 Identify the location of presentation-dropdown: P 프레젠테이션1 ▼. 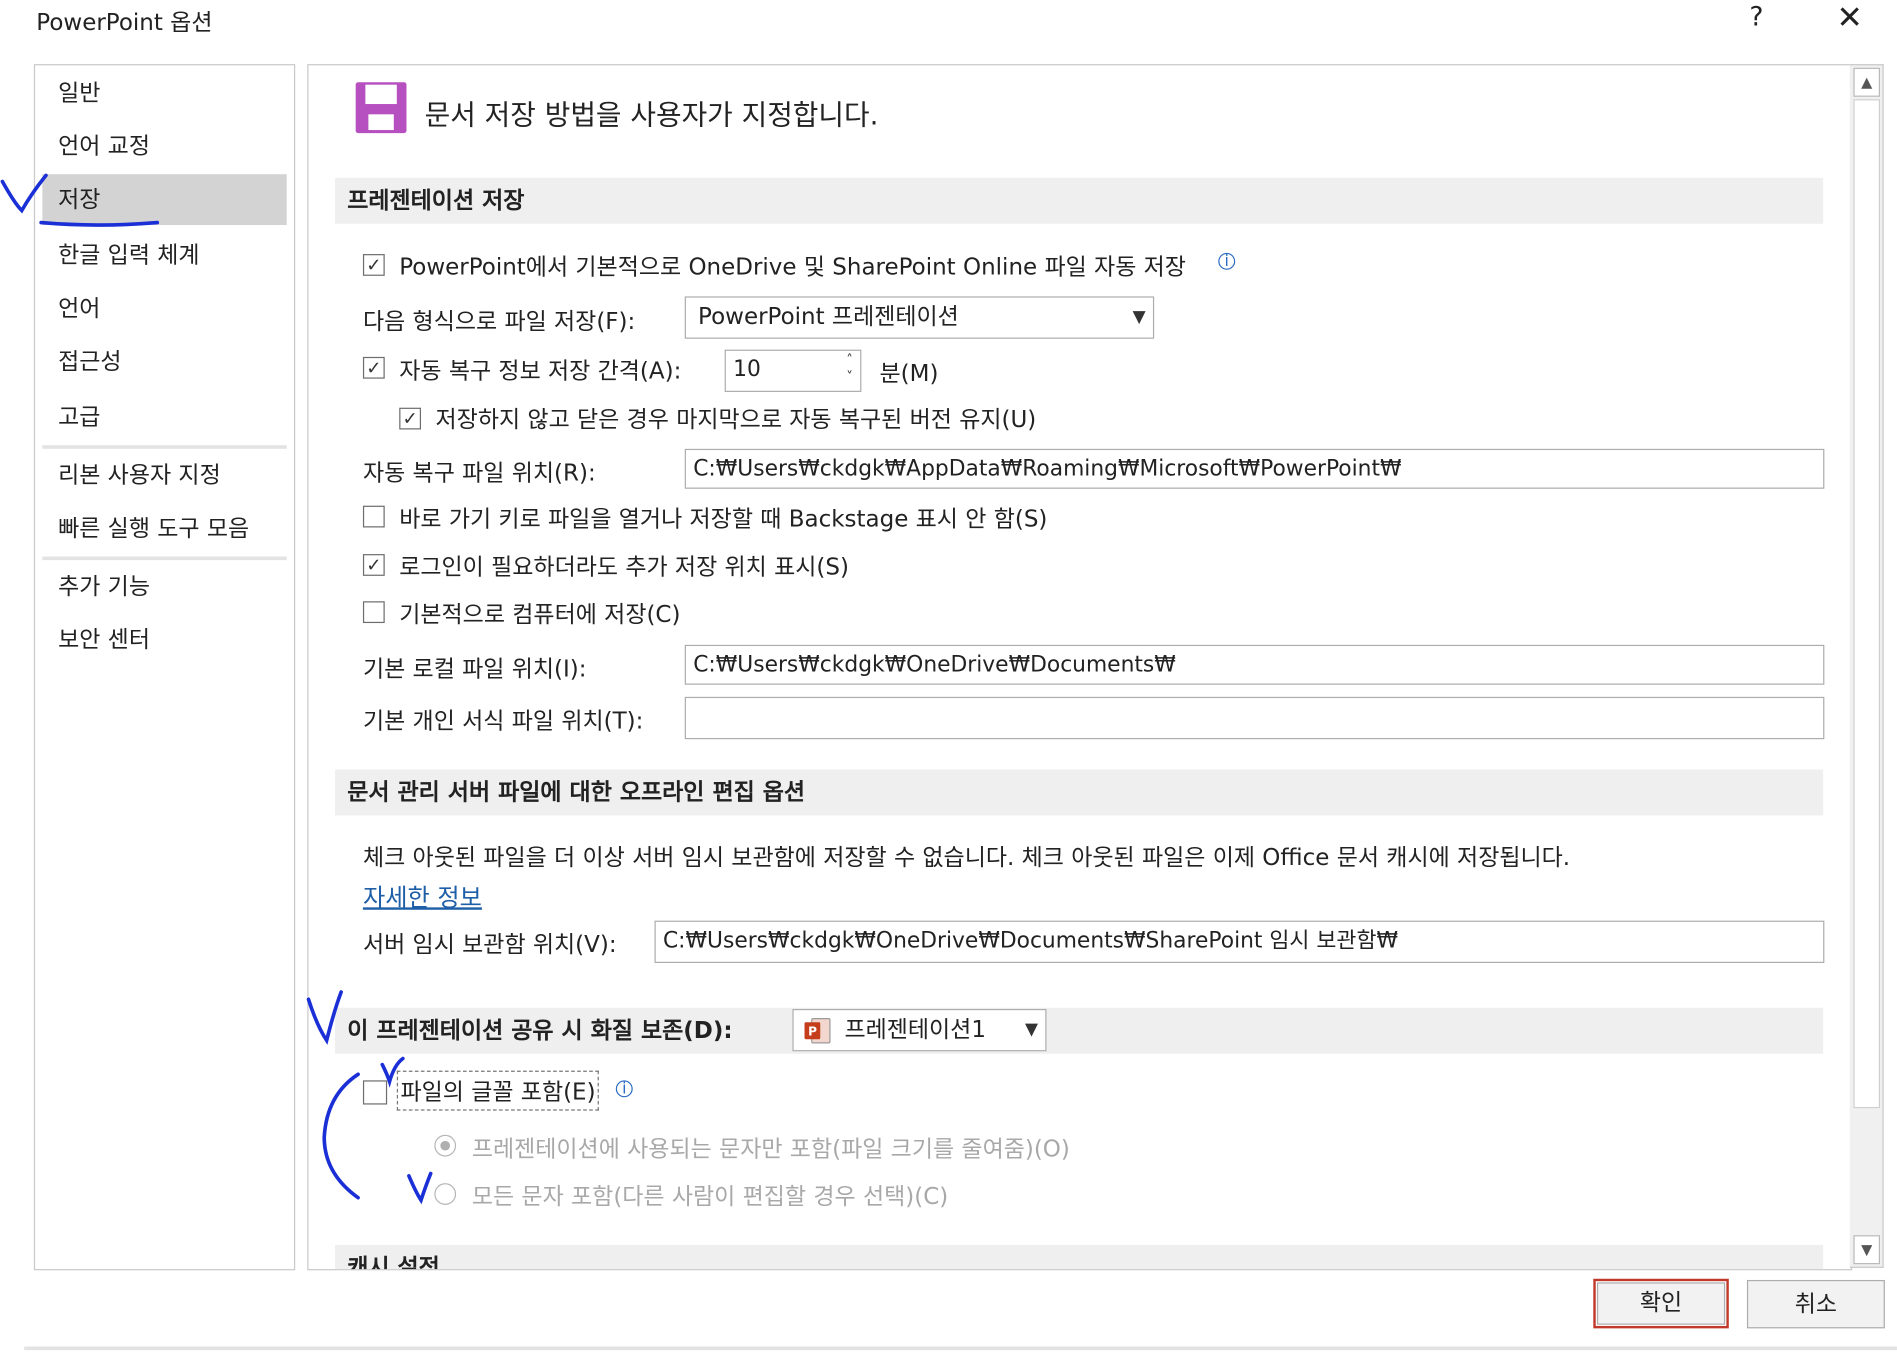
(919, 1030).